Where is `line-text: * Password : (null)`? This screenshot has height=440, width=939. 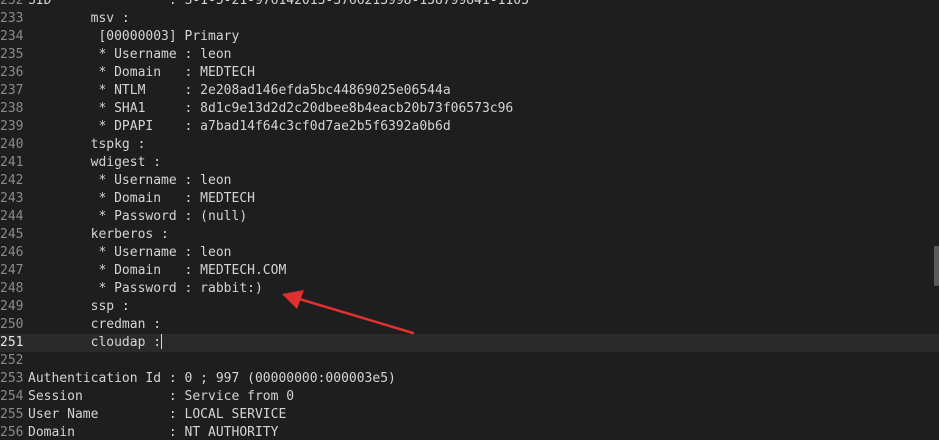
line-text: * Password : (null) is located at coordinates (138, 216).